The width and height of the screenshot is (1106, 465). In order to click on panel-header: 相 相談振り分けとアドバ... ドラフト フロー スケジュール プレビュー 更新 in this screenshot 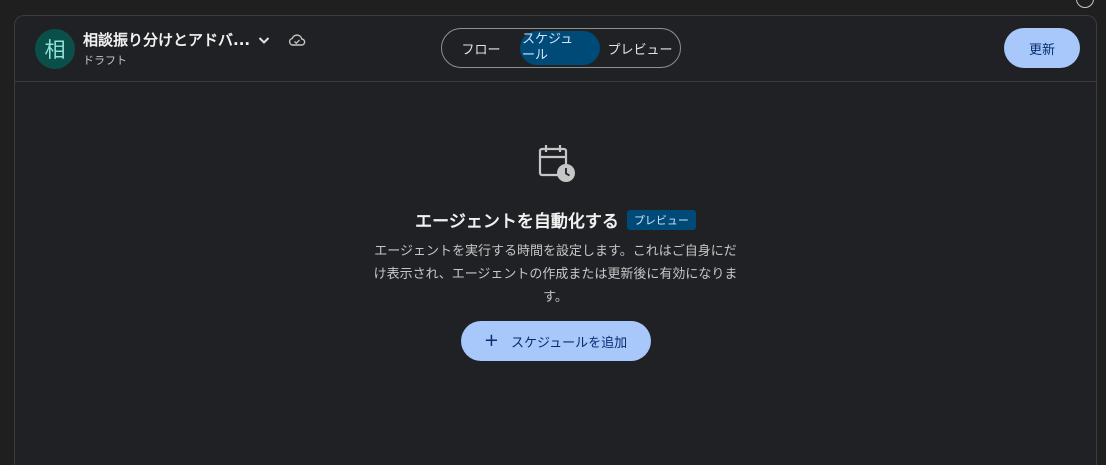, I will do `click(555, 49)`.